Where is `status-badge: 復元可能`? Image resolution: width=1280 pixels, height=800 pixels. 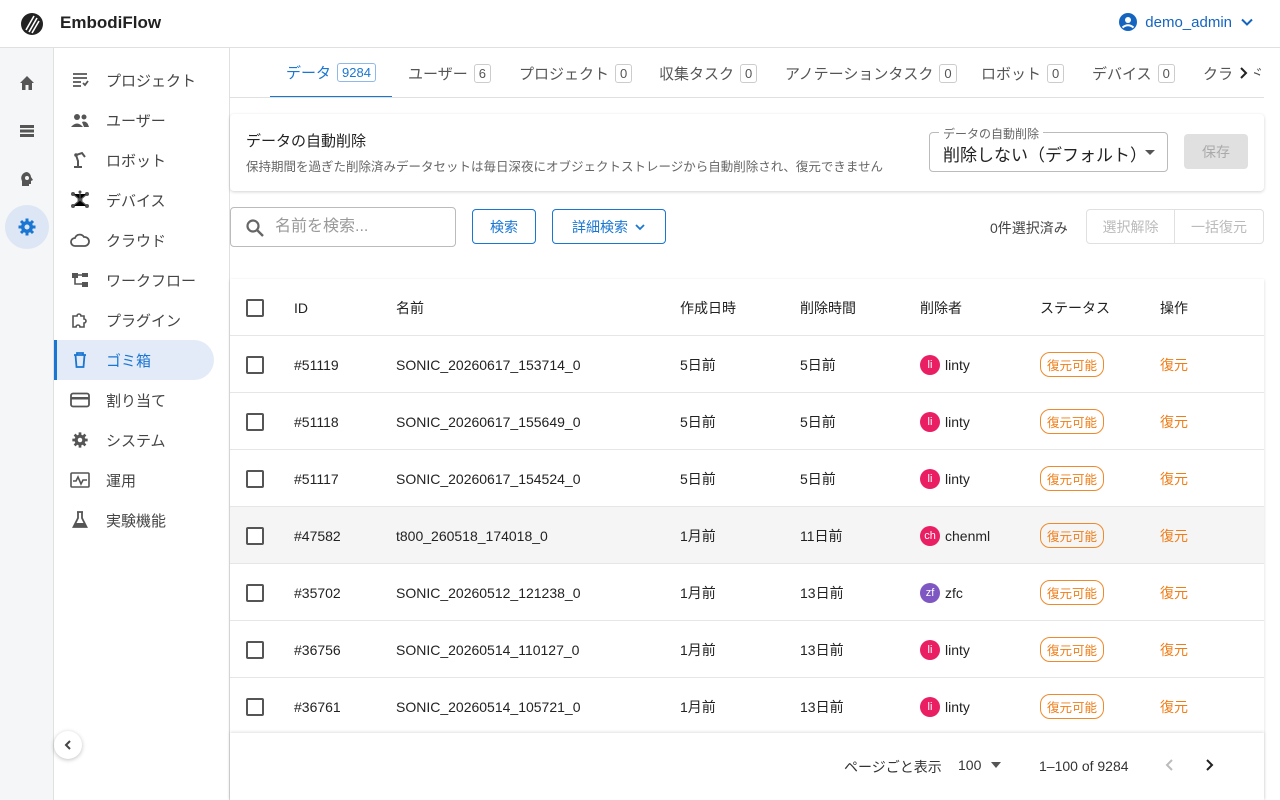 status-badge: 復元可能 is located at coordinates (1072, 478).